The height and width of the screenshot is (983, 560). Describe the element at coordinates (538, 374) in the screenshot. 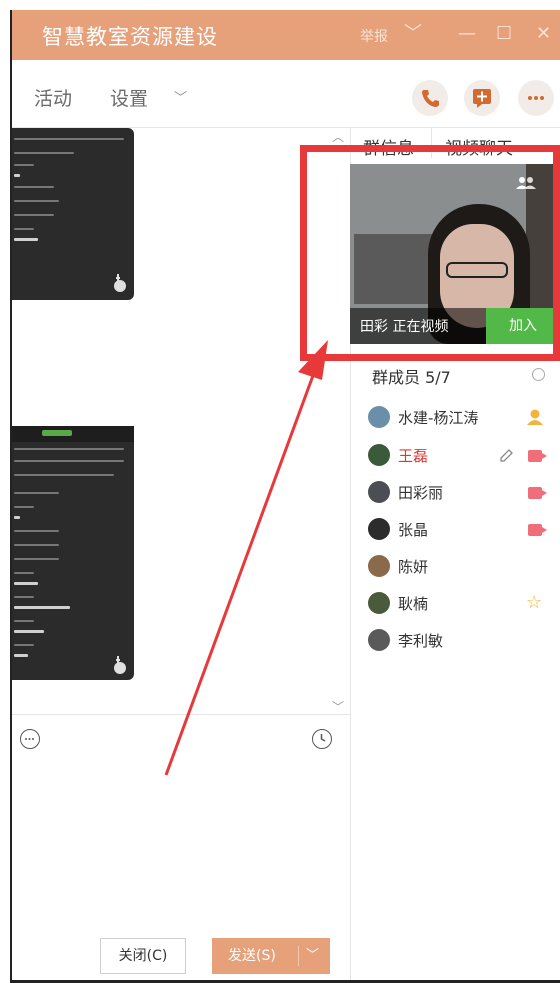

I see `search-icon` at that location.